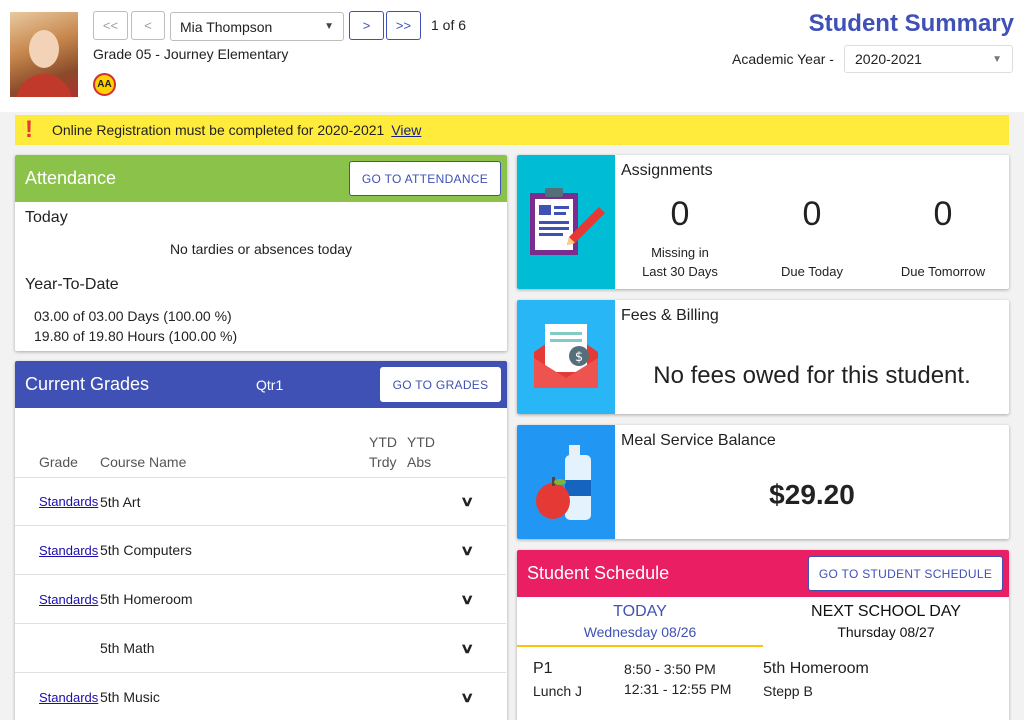 This screenshot has height=720, width=1024. I want to click on schedule-header: Student Schedule GO TO STUDENT SCHEDULE, so click(763, 573).